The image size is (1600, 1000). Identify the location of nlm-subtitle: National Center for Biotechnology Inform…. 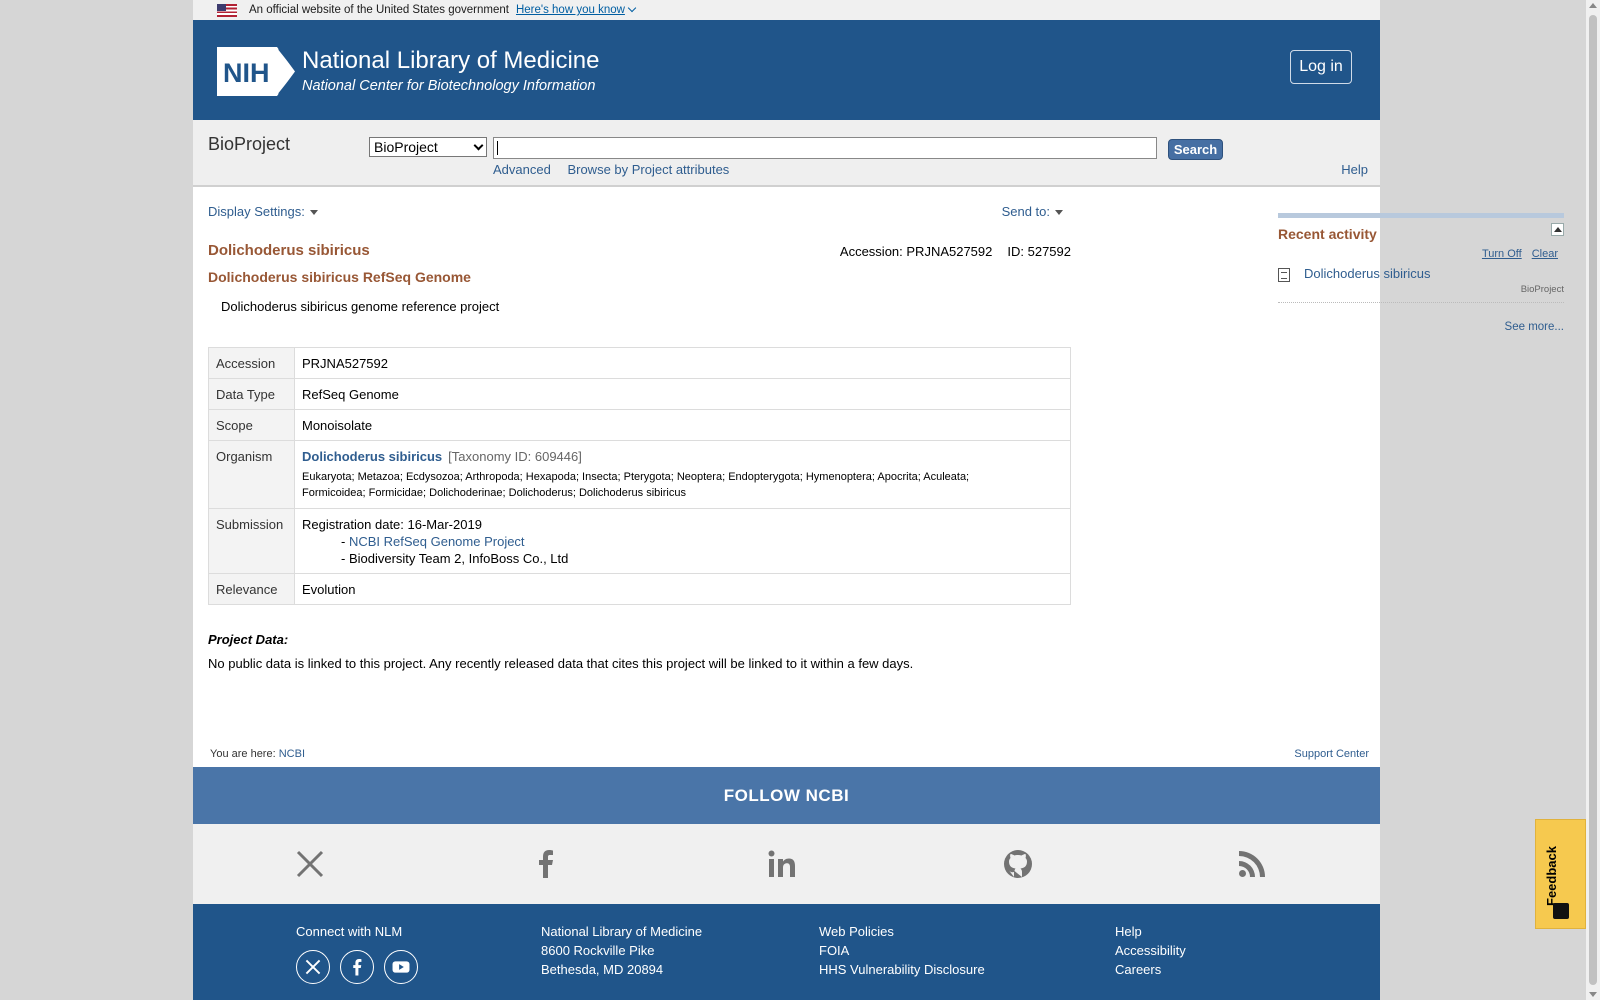
(448, 86).